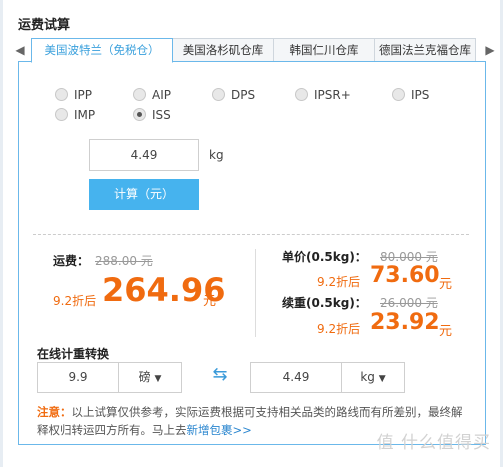 The image size is (503, 467). I want to click on continued-weight-discount: 9.2折后, so click(339, 329).